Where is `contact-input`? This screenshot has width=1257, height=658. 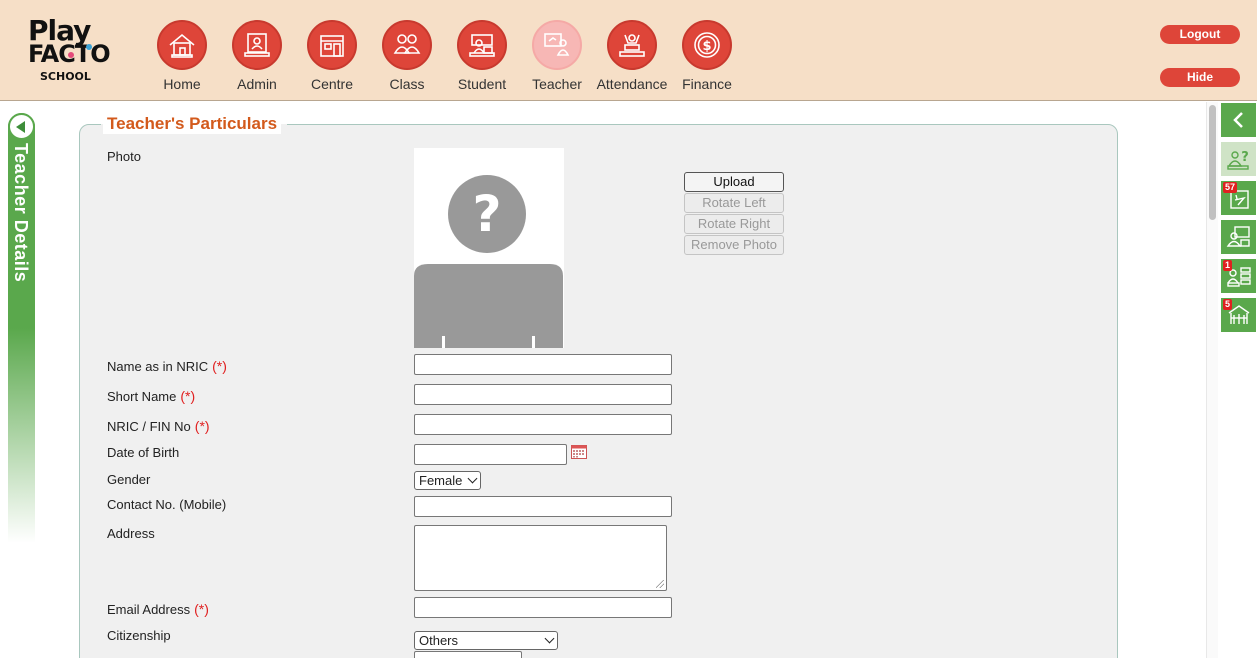
contact-input is located at coordinates (543, 506).